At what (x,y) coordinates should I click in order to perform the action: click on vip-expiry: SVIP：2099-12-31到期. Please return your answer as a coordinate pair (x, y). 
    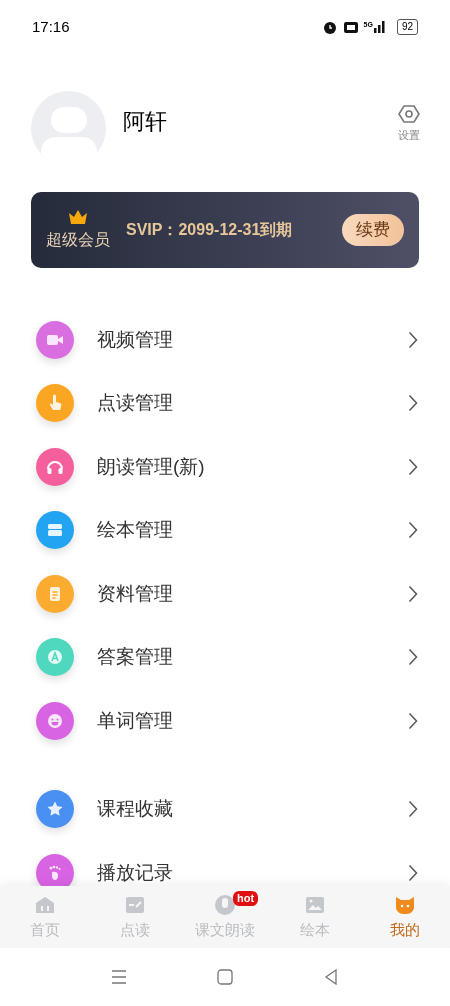
    Looking at the image, I should click on (210, 230).